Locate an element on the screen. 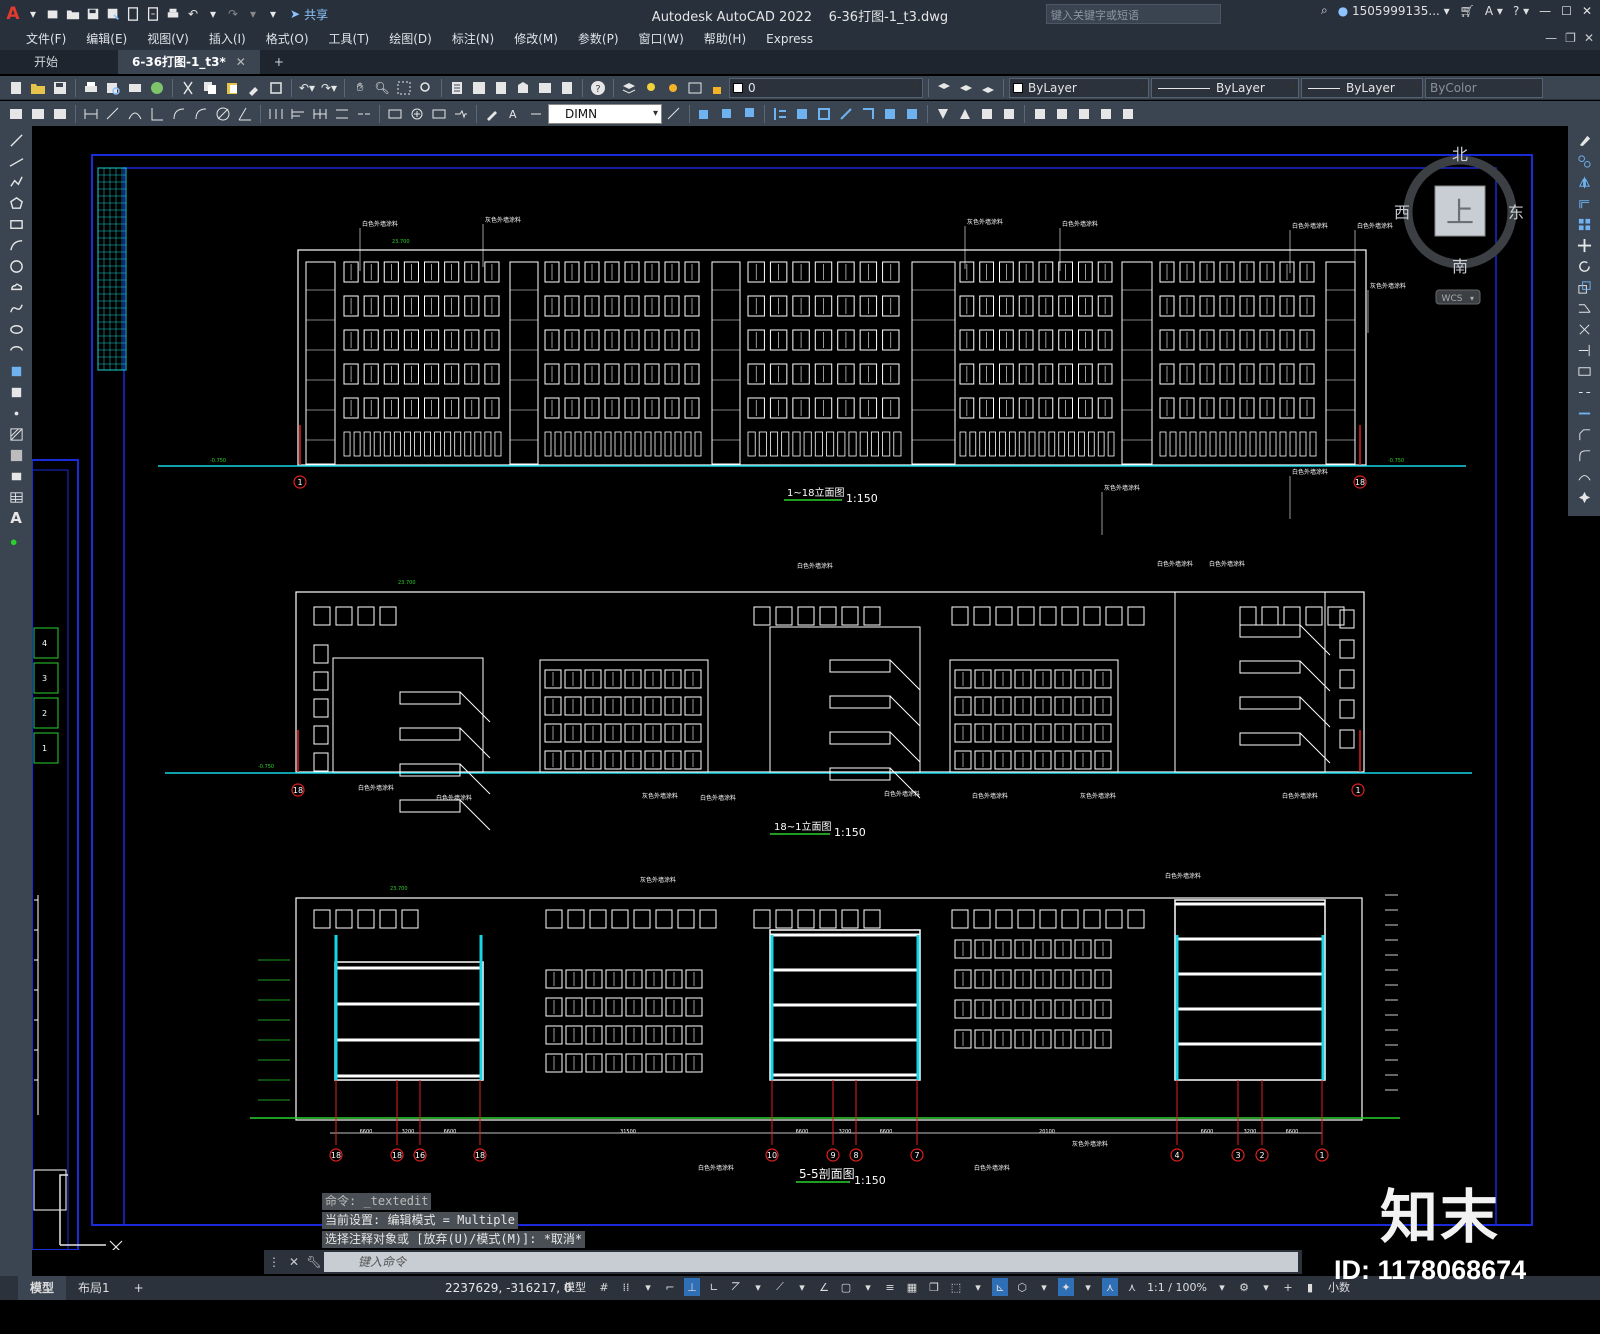  doc-restore-button: ❐ is located at coordinates (1570, 38).